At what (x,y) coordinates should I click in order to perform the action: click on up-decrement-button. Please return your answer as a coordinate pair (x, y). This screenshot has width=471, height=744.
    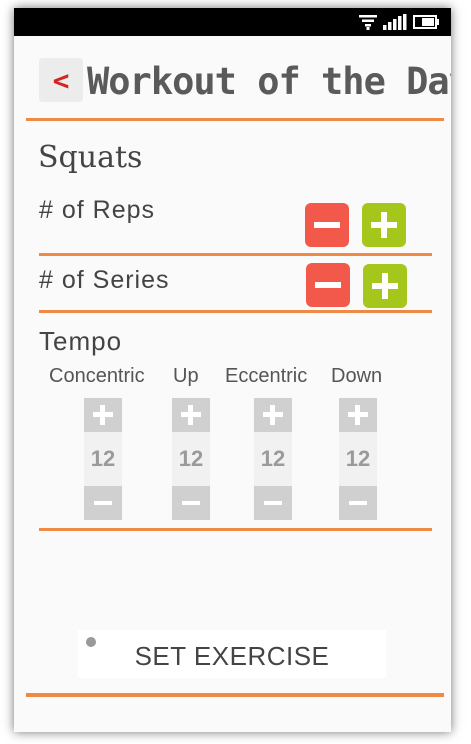
    Looking at the image, I should click on (191, 503).